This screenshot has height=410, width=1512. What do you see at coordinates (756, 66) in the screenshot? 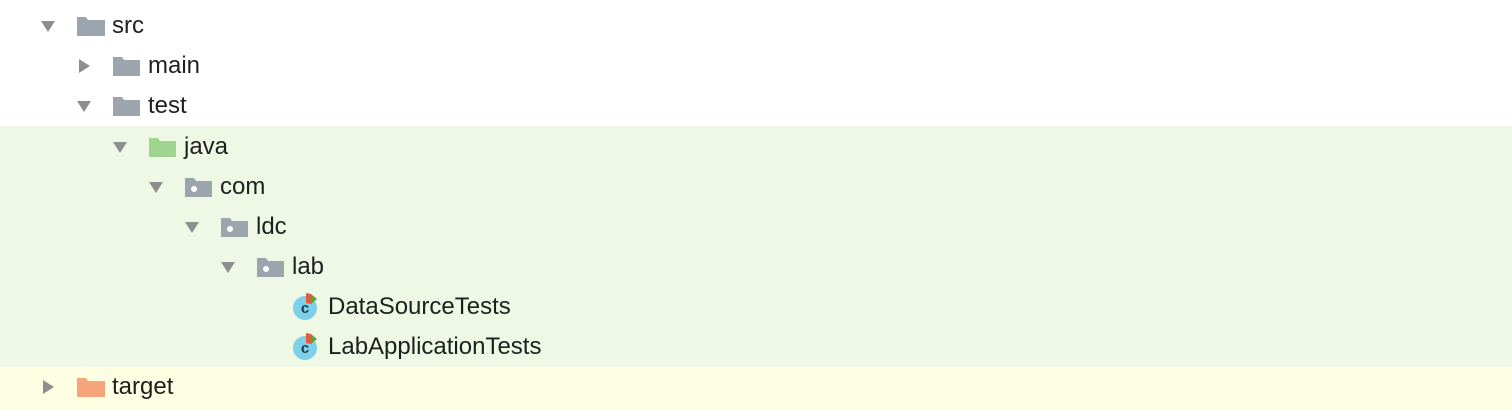
I see `tree-node-main: main` at bounding box center [756, 66].